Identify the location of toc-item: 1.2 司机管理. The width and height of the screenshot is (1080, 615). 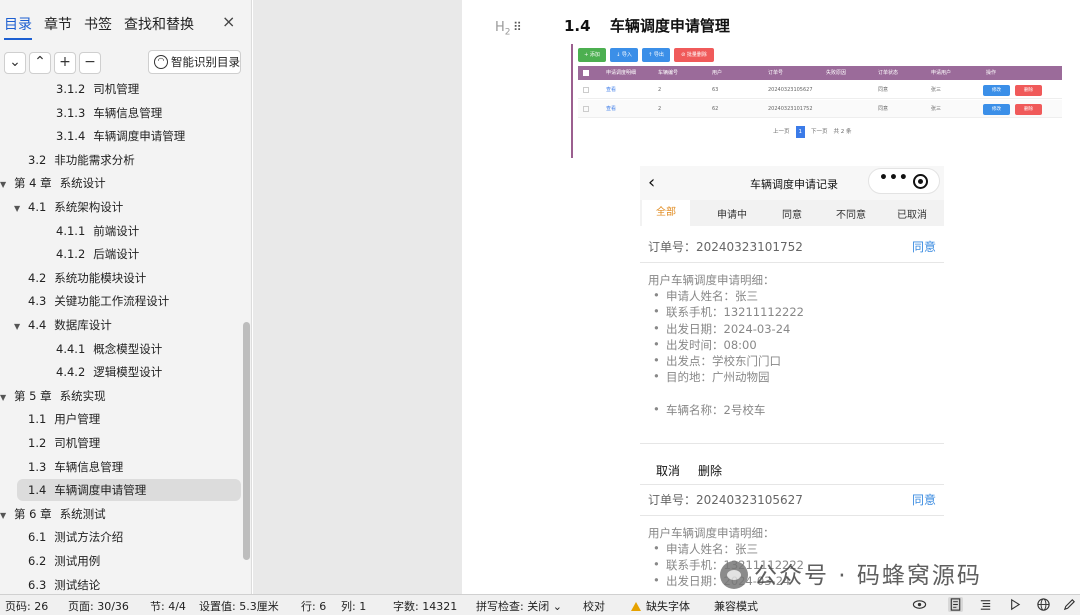
(122, 443).